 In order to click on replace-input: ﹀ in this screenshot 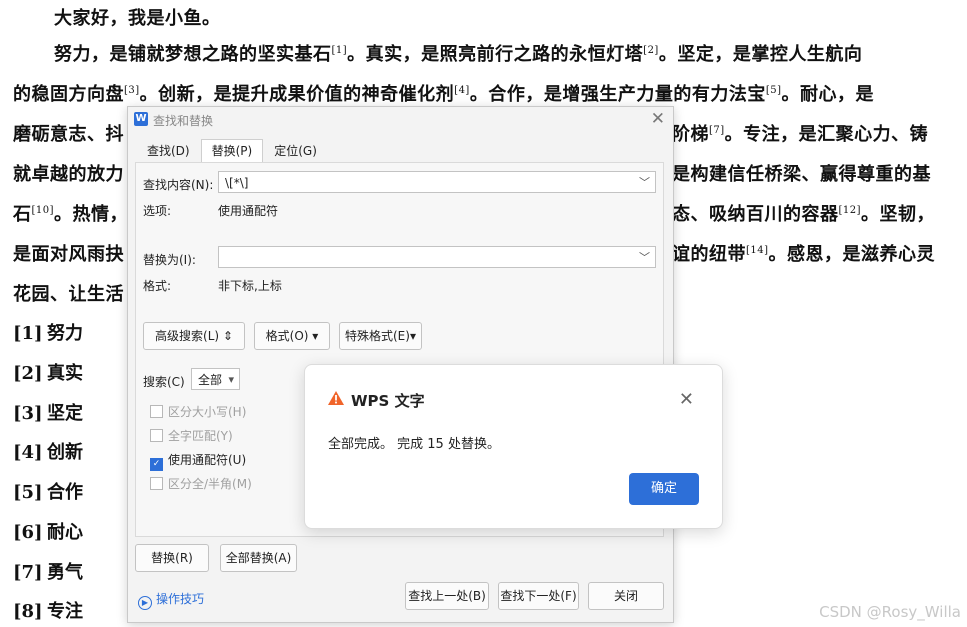, I will do `click(437, 257)`.